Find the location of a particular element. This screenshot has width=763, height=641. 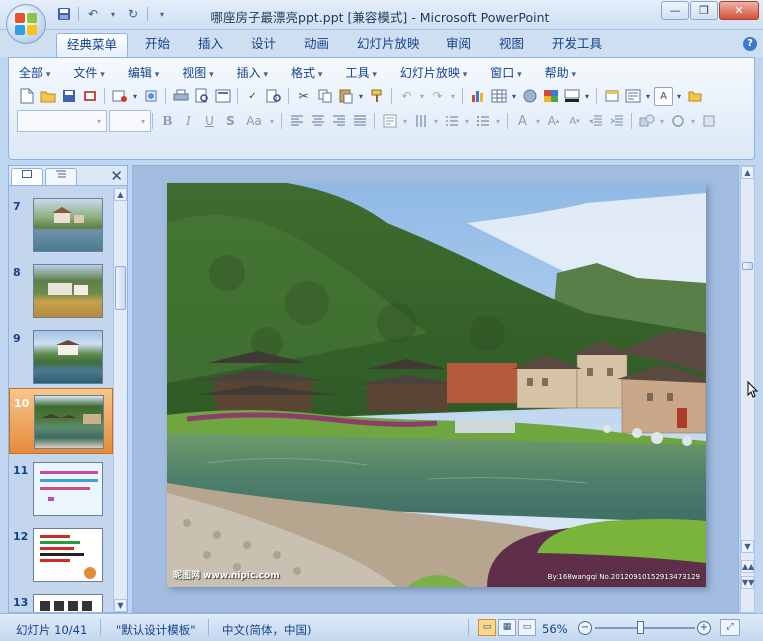

slideshow-view-button: ▭ is located at coordinates (527, 627).